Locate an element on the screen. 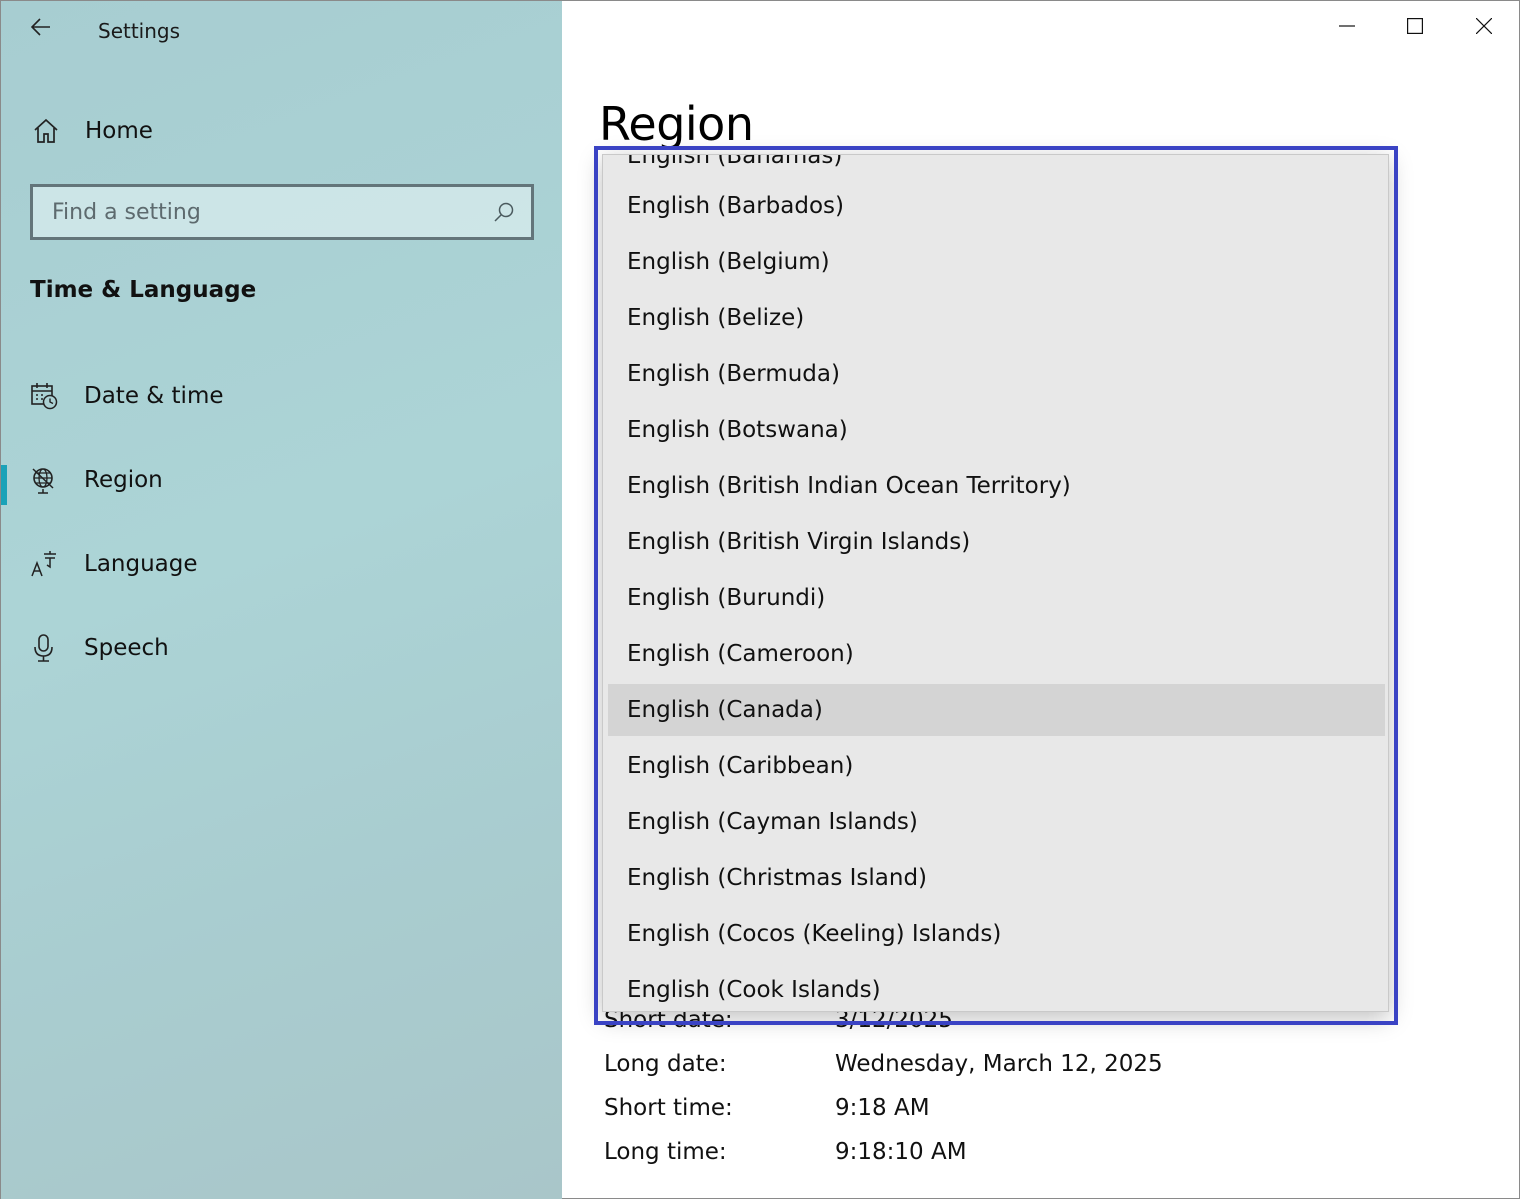  back-arrow-icon is located at coordinates (40, 27).